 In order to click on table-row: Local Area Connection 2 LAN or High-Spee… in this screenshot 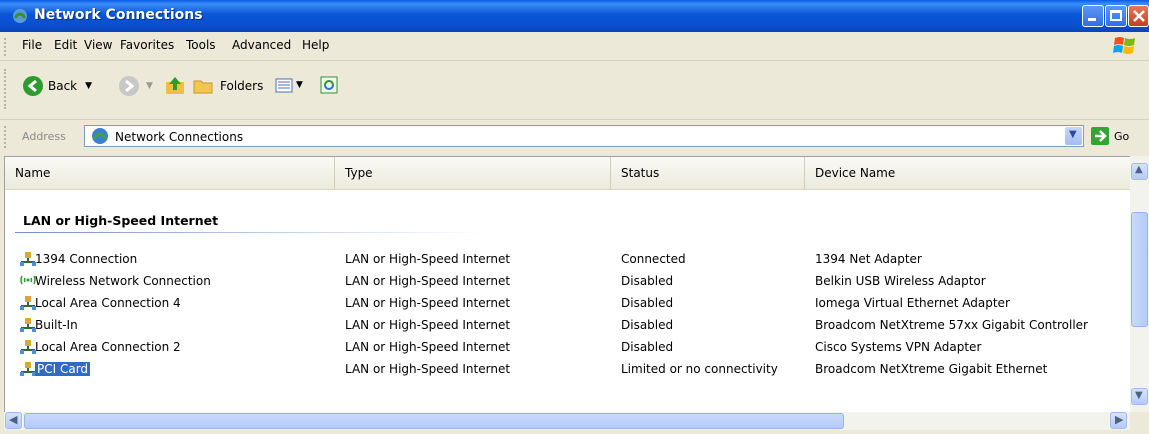, I will do `click(568, 348)`.